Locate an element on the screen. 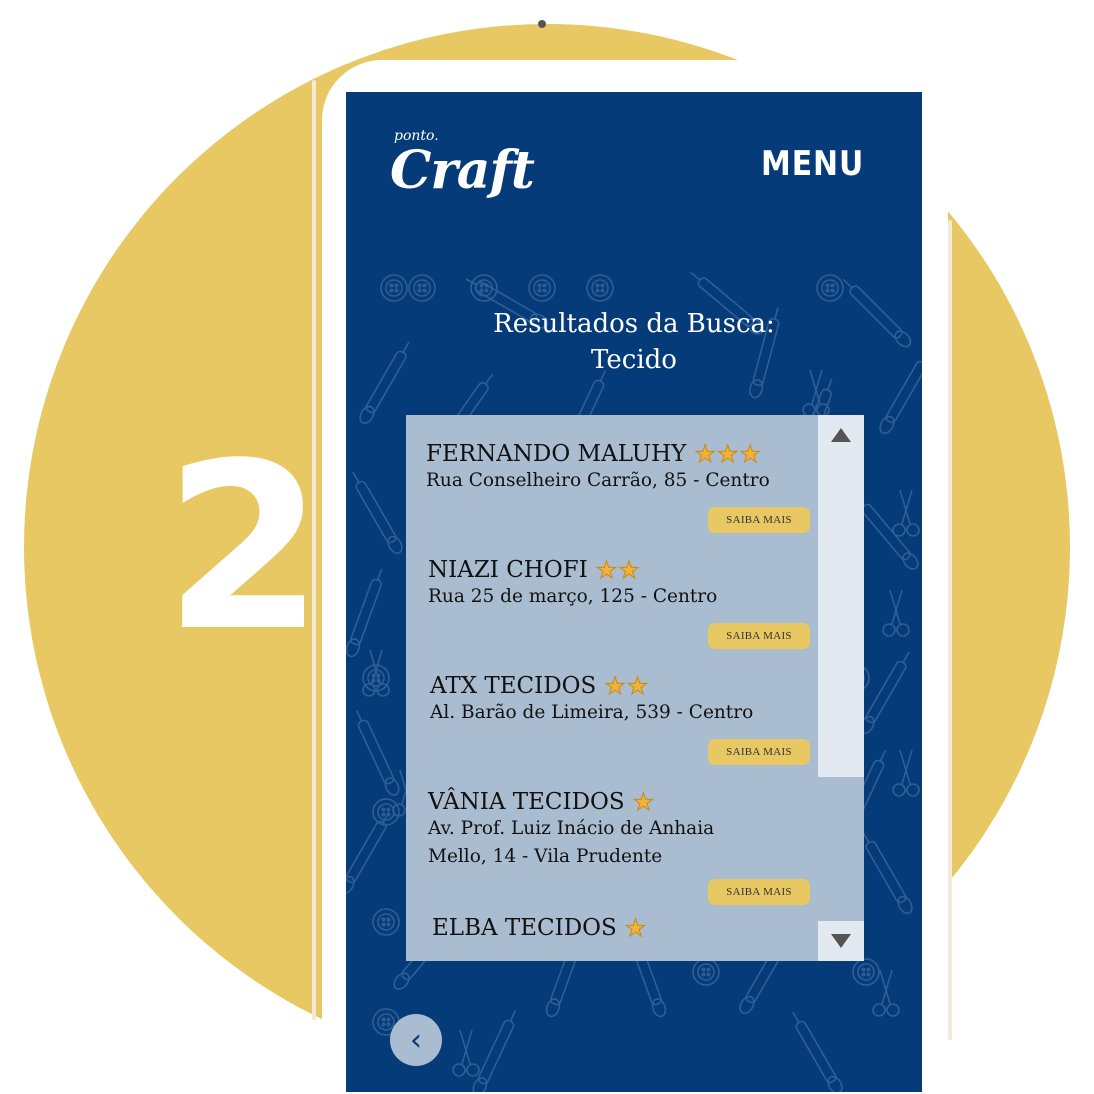  store-name: ELBA TECIDOS is located at coordinates (524, 928).